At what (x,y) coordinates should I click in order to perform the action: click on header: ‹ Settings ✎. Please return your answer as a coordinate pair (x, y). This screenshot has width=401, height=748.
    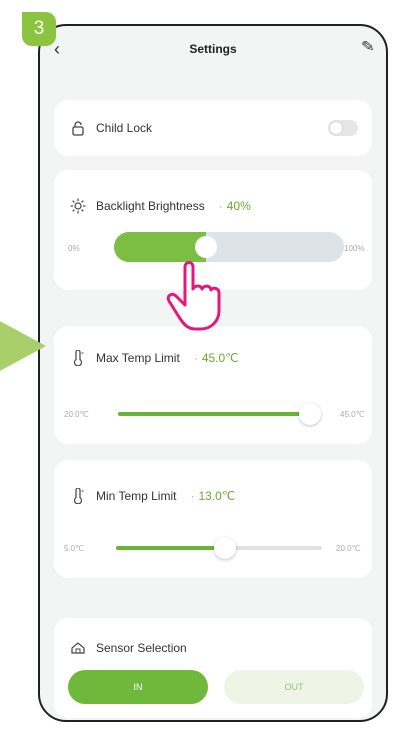
    Looking at the image, I should click on (213, 50).